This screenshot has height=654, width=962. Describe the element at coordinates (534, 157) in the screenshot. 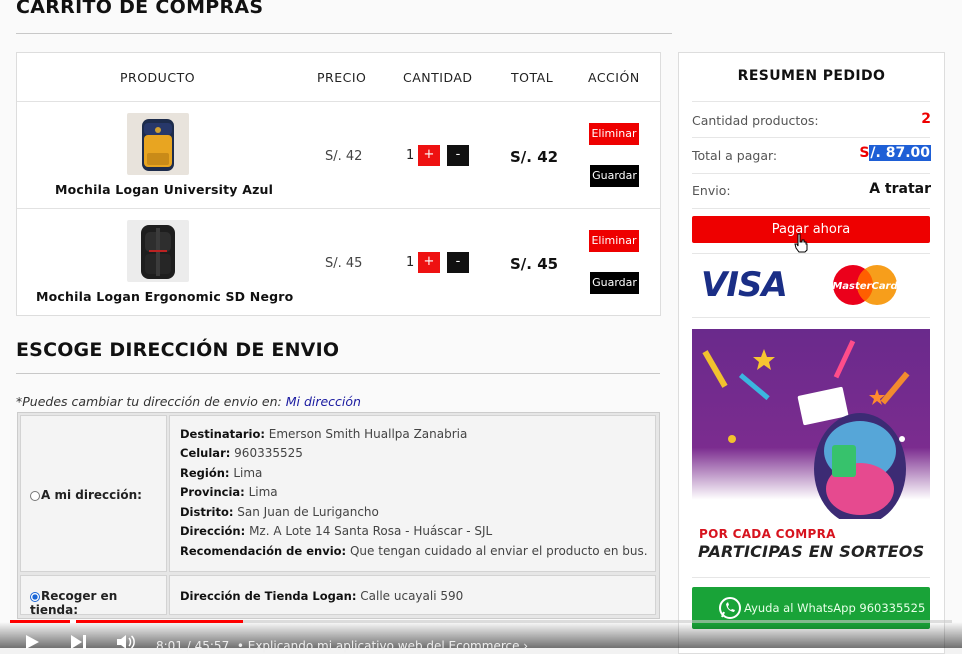

I see `product-total: S/. 42` at that location.